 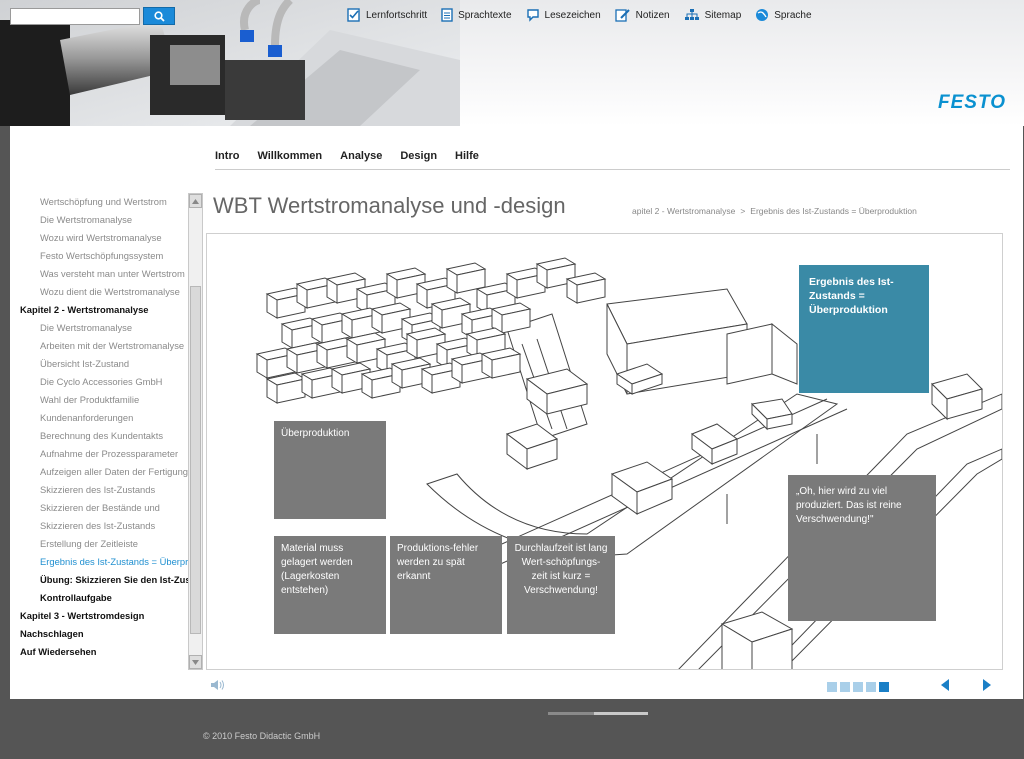 What do you see at coordinates (104, 364) in the screenshot?
I see `tree-page-item: Übersicht Ist-Zustand` at bounding box center [104, 364].